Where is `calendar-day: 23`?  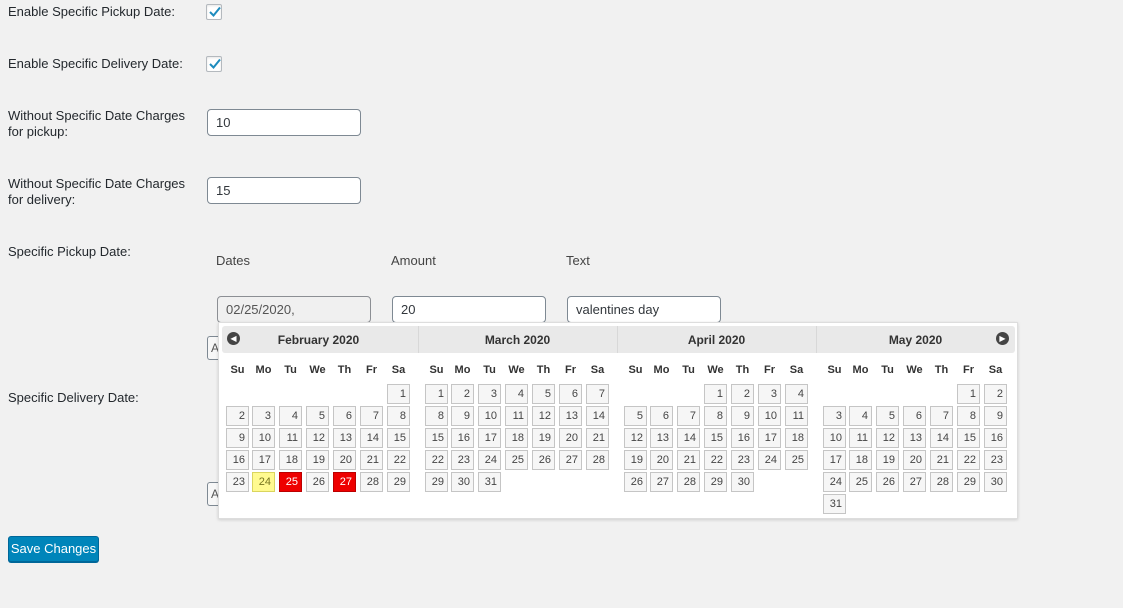 calendar-day: 23 is located at coordinates (237, 482).